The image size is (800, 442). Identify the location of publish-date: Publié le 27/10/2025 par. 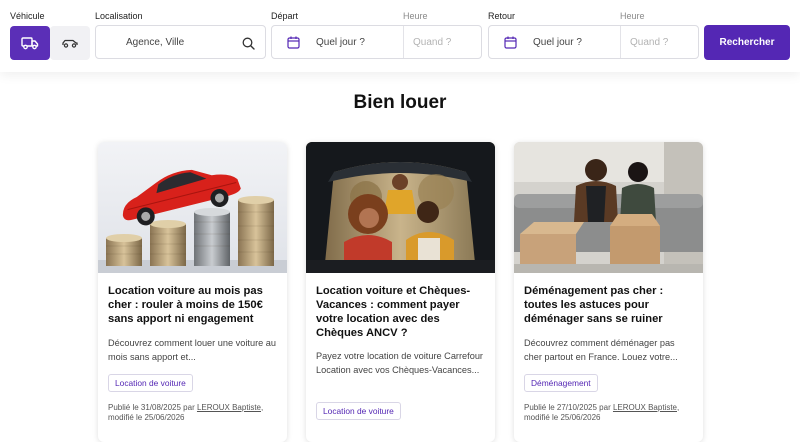
(568, 407).